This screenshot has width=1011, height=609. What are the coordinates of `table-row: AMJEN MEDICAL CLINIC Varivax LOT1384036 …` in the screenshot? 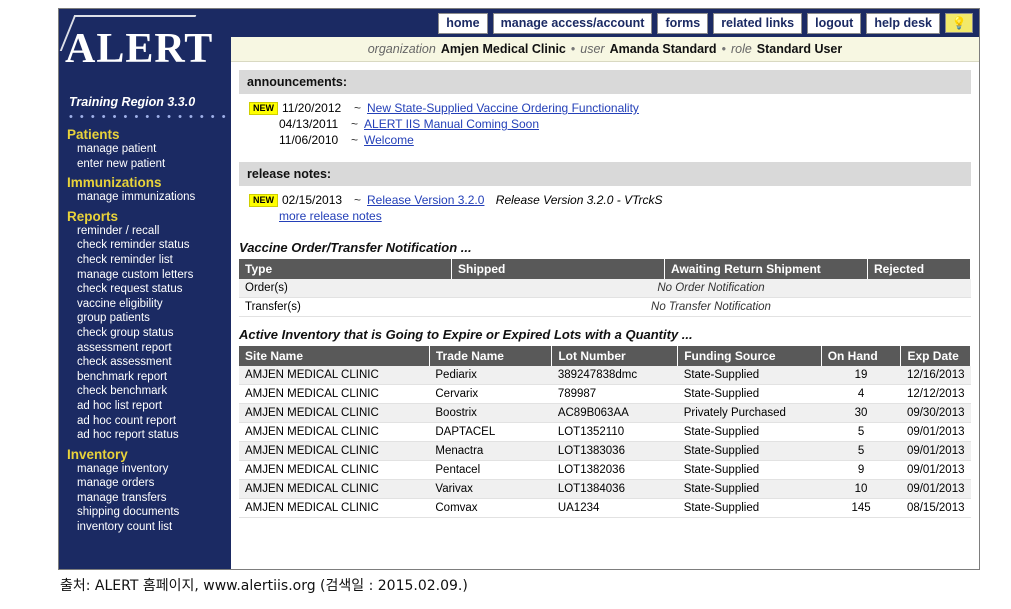 It's located at (605, 489).